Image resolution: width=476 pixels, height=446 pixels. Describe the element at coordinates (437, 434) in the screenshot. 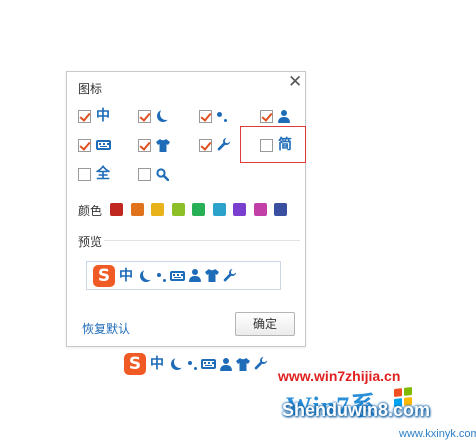

I see `watermark-url-bottom: www.kxinyk.com` at that location.